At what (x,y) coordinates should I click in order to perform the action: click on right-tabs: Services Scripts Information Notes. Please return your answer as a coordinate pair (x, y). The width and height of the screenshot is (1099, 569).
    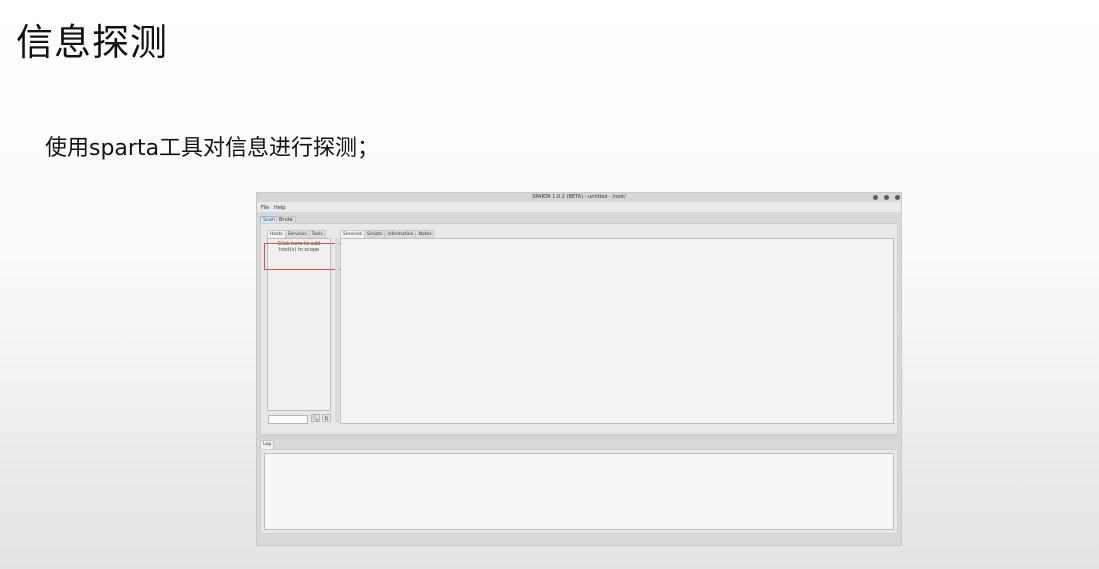
    Looking at the image, I should click on (387, 234).